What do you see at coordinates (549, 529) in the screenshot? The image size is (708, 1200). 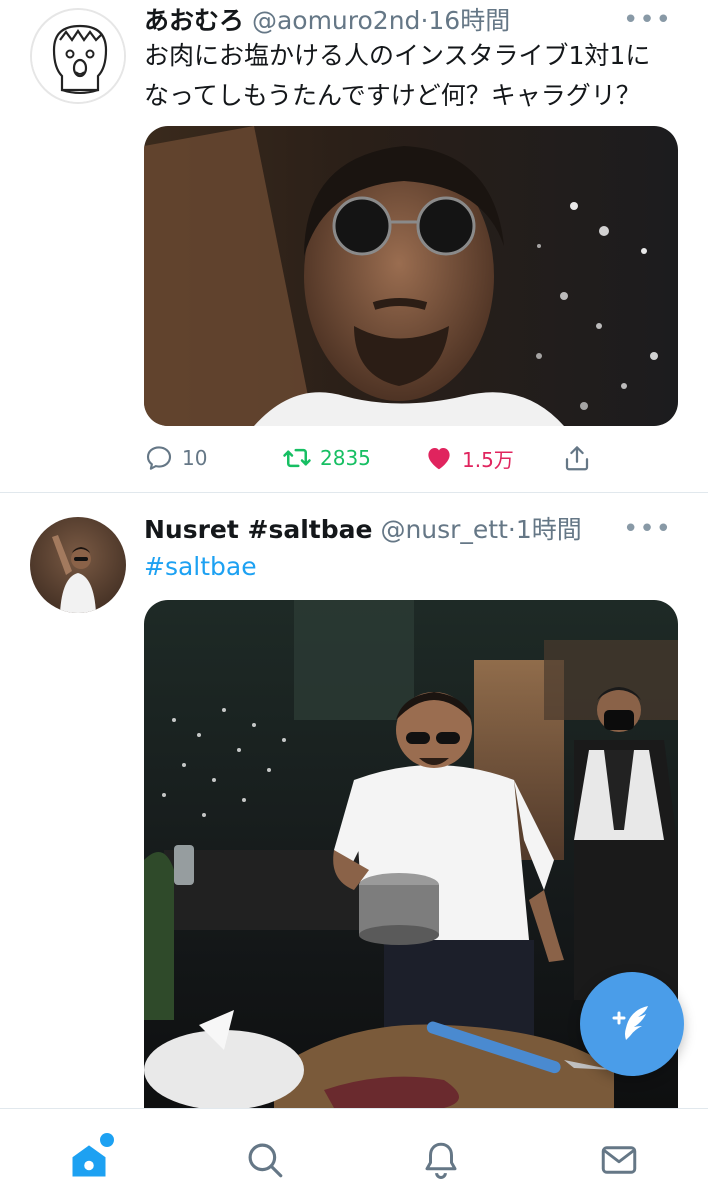 I see `timestamp: 1時間` at bounding box center [549, 529].